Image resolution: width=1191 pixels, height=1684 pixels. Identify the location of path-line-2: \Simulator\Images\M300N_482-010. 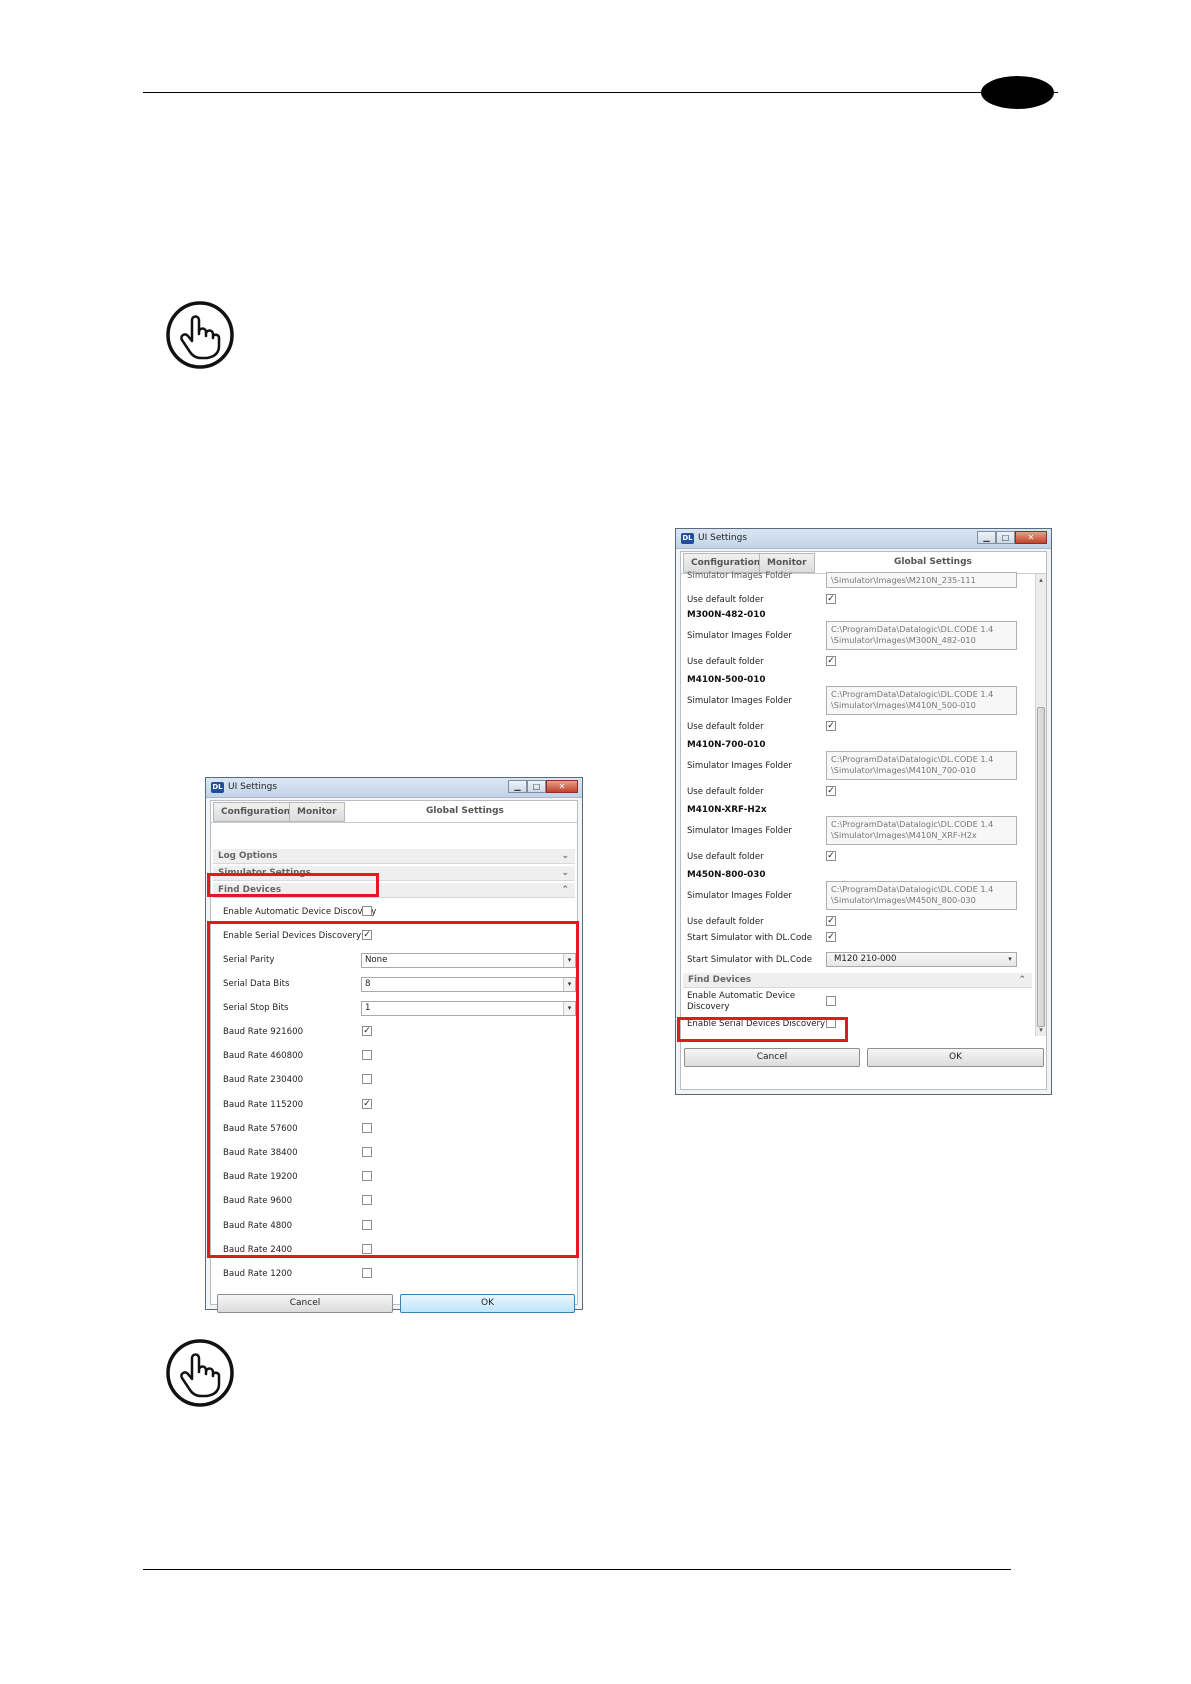
(903, 640).